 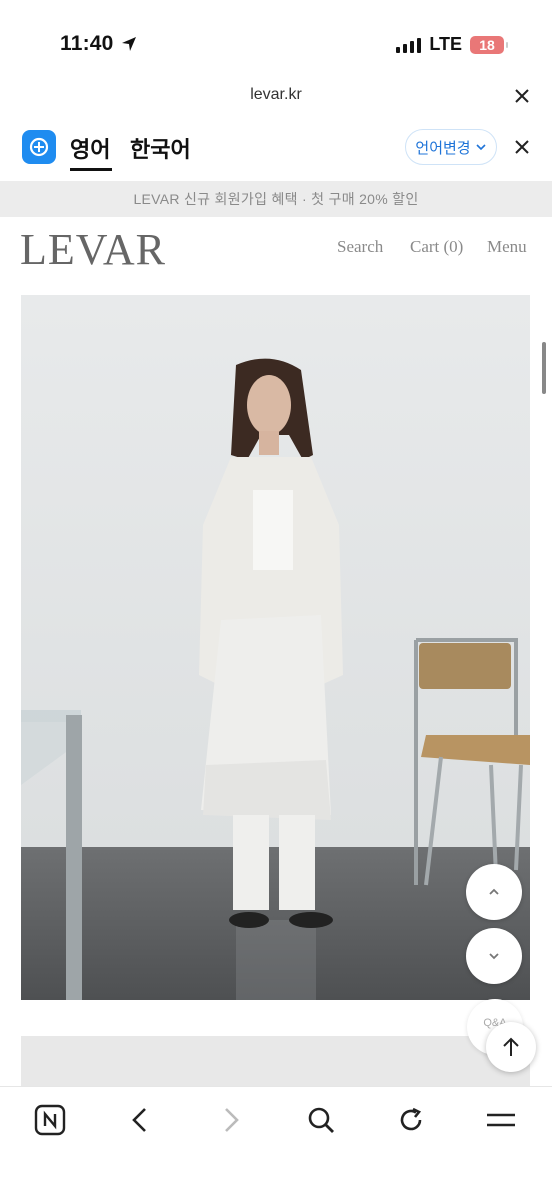 I want to click on scrollbar-thumb, so click(x=544, y=368).